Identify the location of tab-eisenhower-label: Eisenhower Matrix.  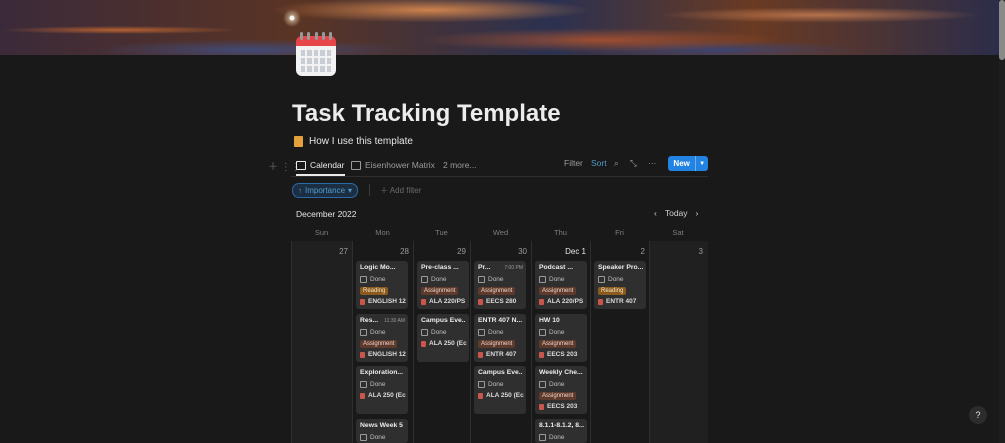
(400, 165).